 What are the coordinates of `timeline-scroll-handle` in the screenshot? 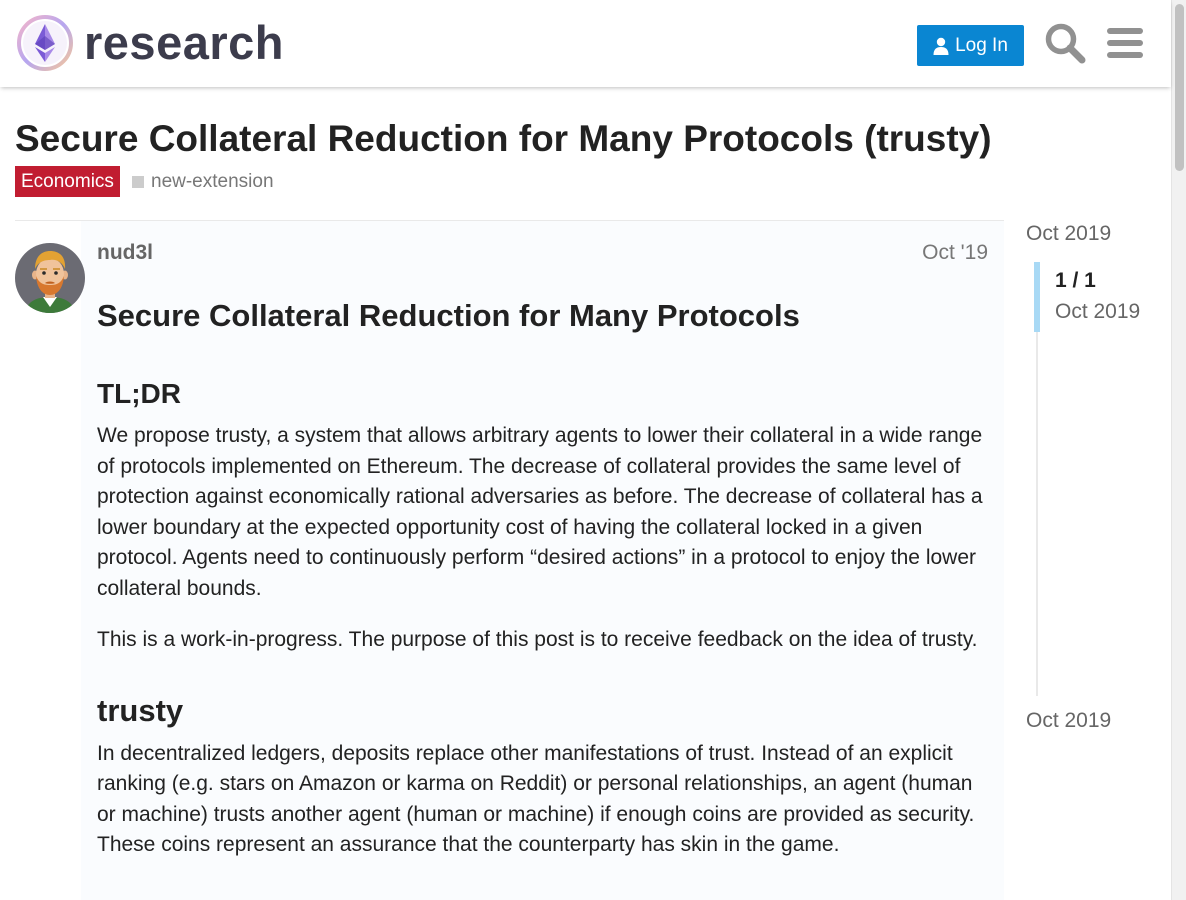 It's located at (1037, 297).